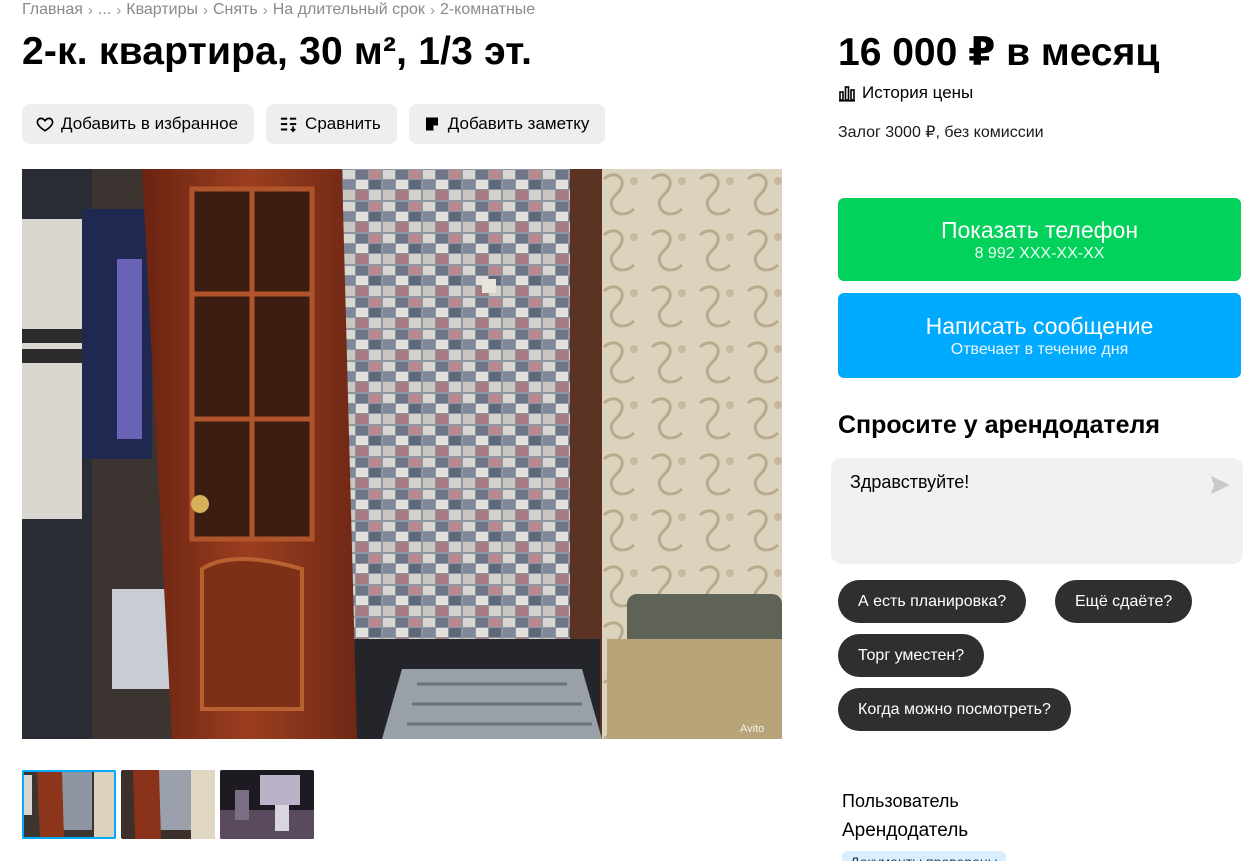 The height and width of the screenshot is (861, 1243). What do you see at coordinates (518, 123) in the screenshot?
I see `add-note-label: Добавить заметку` at bounding box center [518, 123].